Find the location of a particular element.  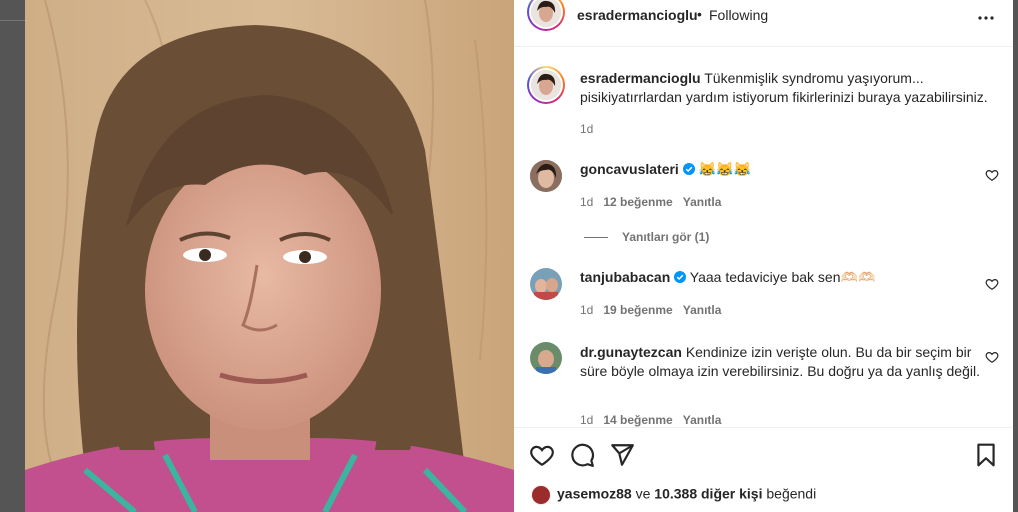

likes-suffix: beğendi is located at coordinates (791, 493).